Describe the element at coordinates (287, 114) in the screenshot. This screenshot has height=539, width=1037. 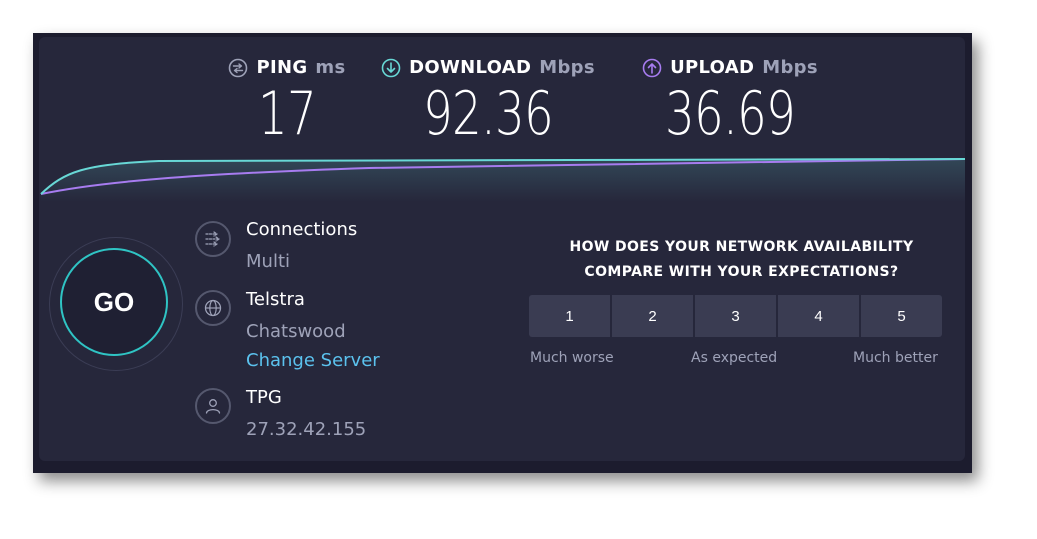
I see `ping-value: 17` at that location.